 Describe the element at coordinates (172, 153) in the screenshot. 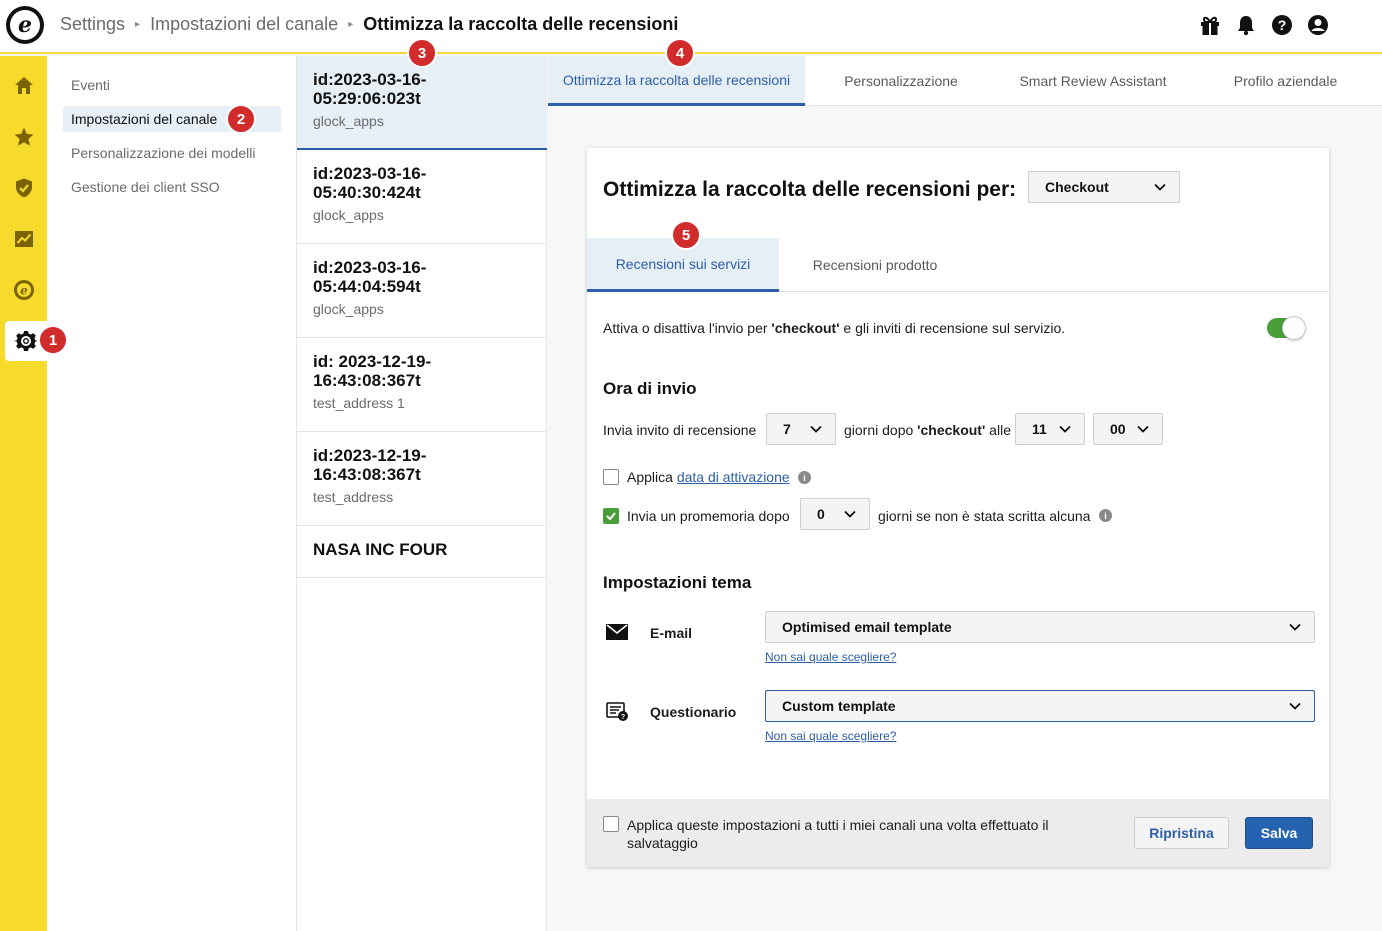

I see `subnav-item-template-customization: Personalizzazione dei modelli` at that location.